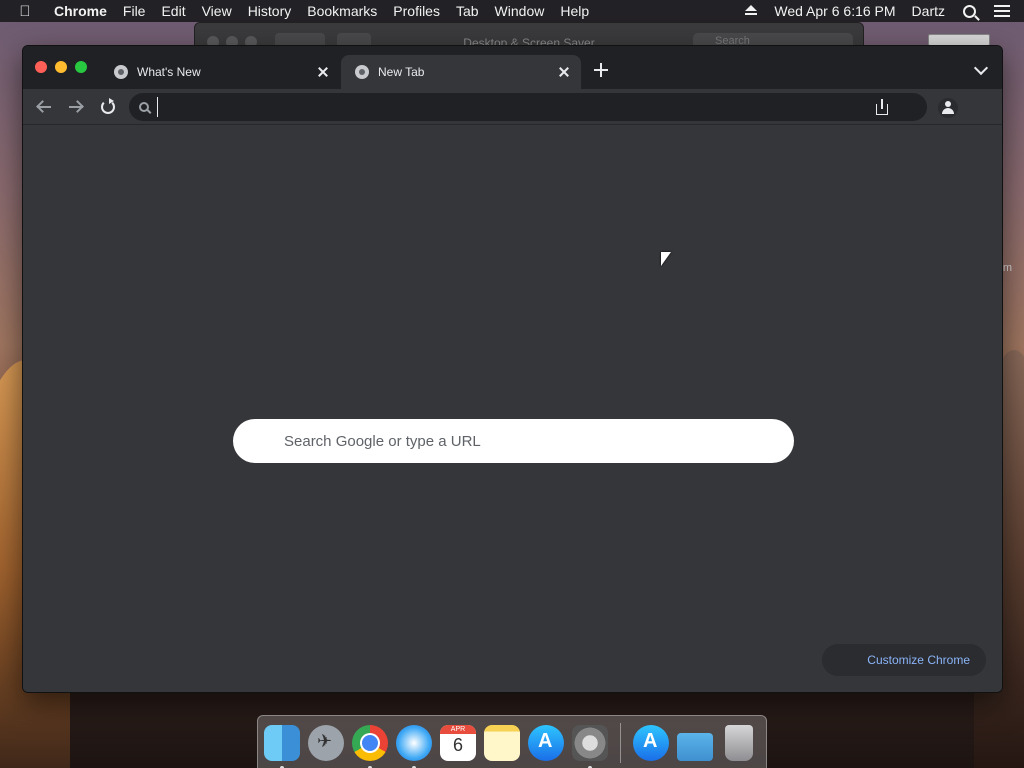  What do you see at coordinates (416, 11) in the screenshot?
I see `menu-profiles: Profiles` at bounding box center [416, 11].